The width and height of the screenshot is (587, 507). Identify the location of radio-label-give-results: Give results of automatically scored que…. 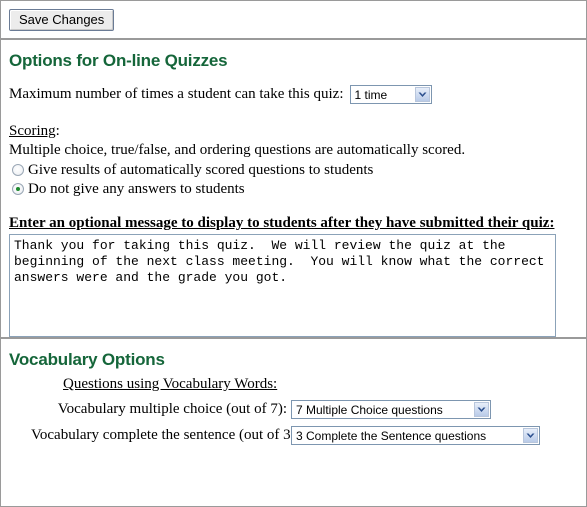
(201, 170).